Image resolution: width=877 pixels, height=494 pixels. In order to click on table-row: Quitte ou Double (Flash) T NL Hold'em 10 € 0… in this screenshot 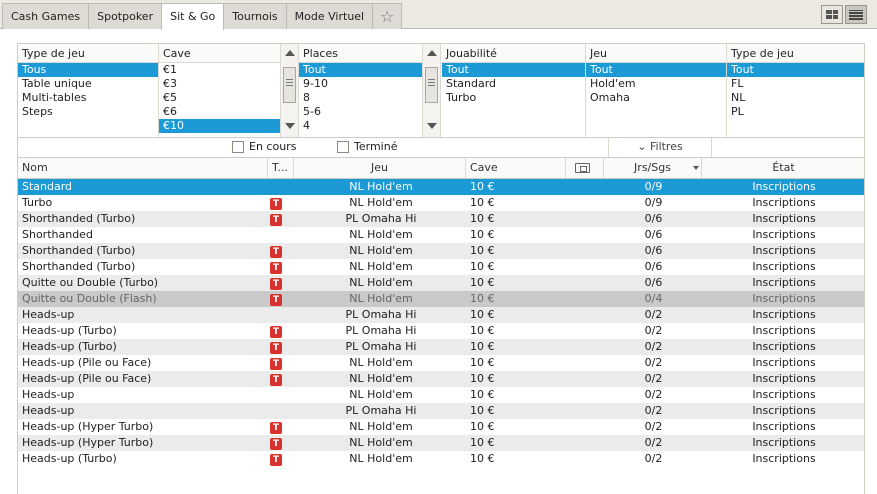, I will do `click(441, 299)`.